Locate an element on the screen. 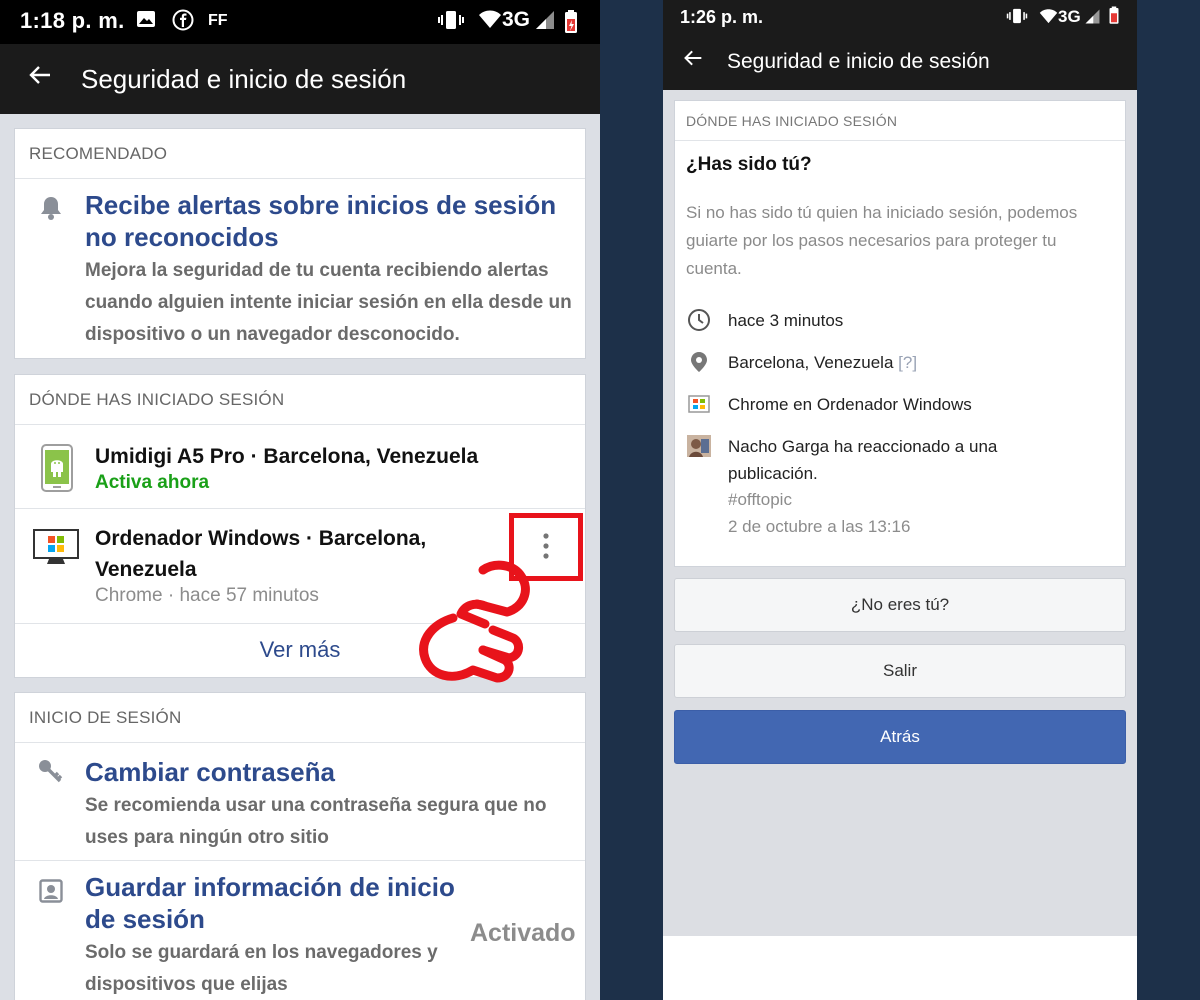 This screenshot has width=1200, height=1000. section-heading: INICIO DE SESIÓN is located at coordinates (300, 718).